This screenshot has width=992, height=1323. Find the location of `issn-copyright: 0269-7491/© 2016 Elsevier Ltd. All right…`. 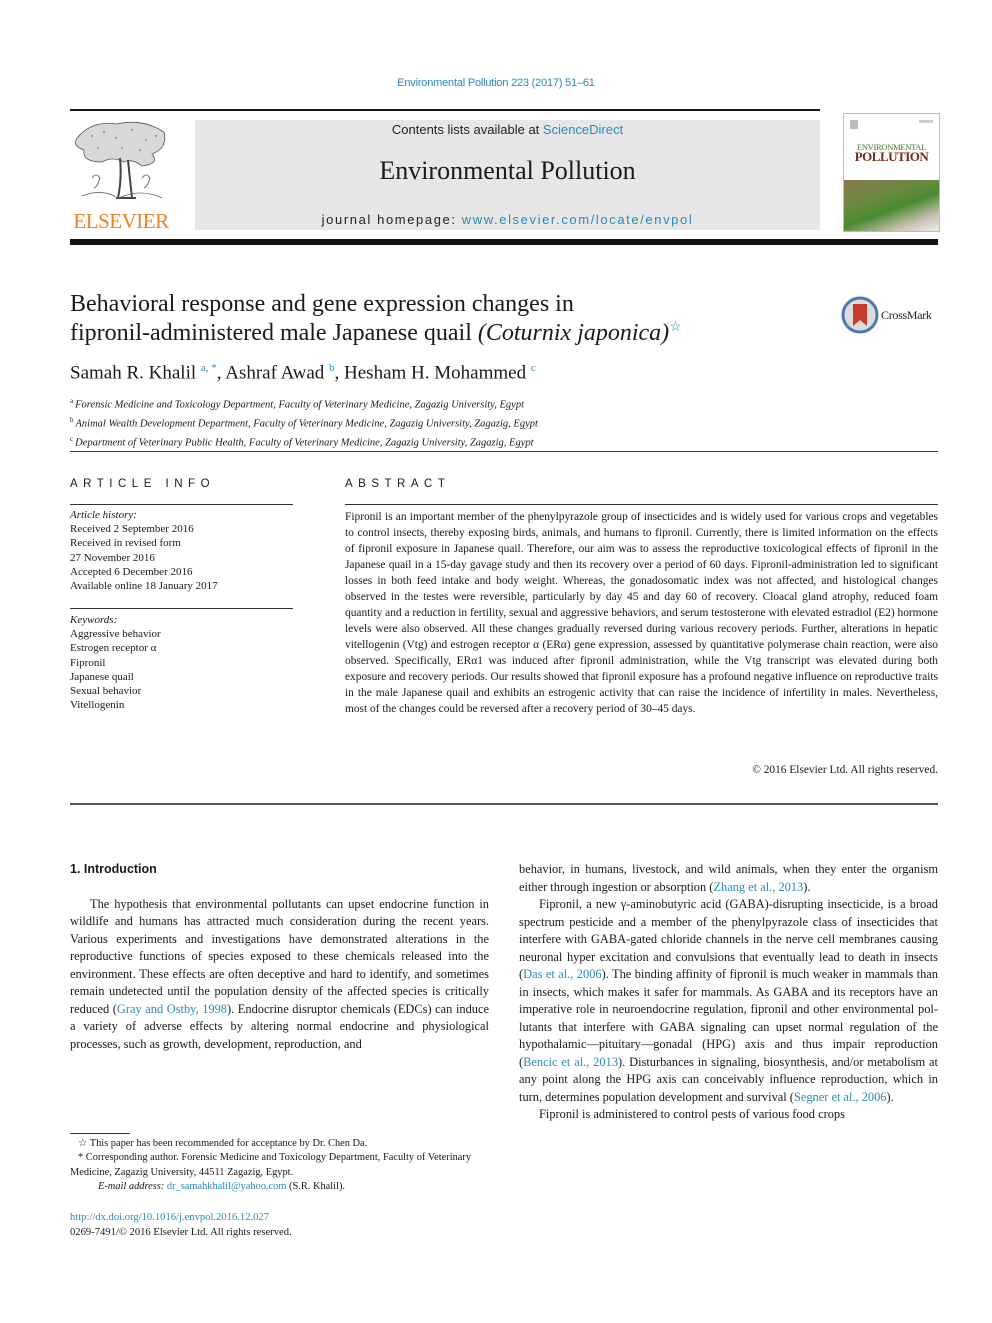

issn-copyright: 0269-7491/© 2016 Elsevier Ltd. All right… is located at coordinates (181, 1232).